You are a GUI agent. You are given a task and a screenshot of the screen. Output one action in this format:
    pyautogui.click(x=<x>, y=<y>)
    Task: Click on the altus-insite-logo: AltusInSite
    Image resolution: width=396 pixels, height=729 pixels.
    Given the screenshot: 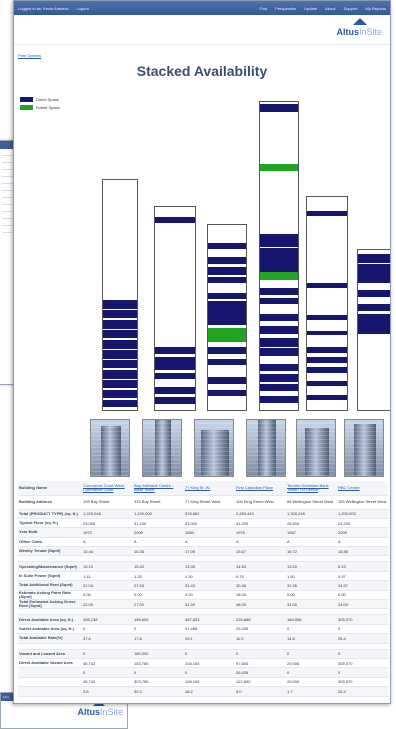 What is the action you would take?
    pyautogui.click(x=359, y=27)
    